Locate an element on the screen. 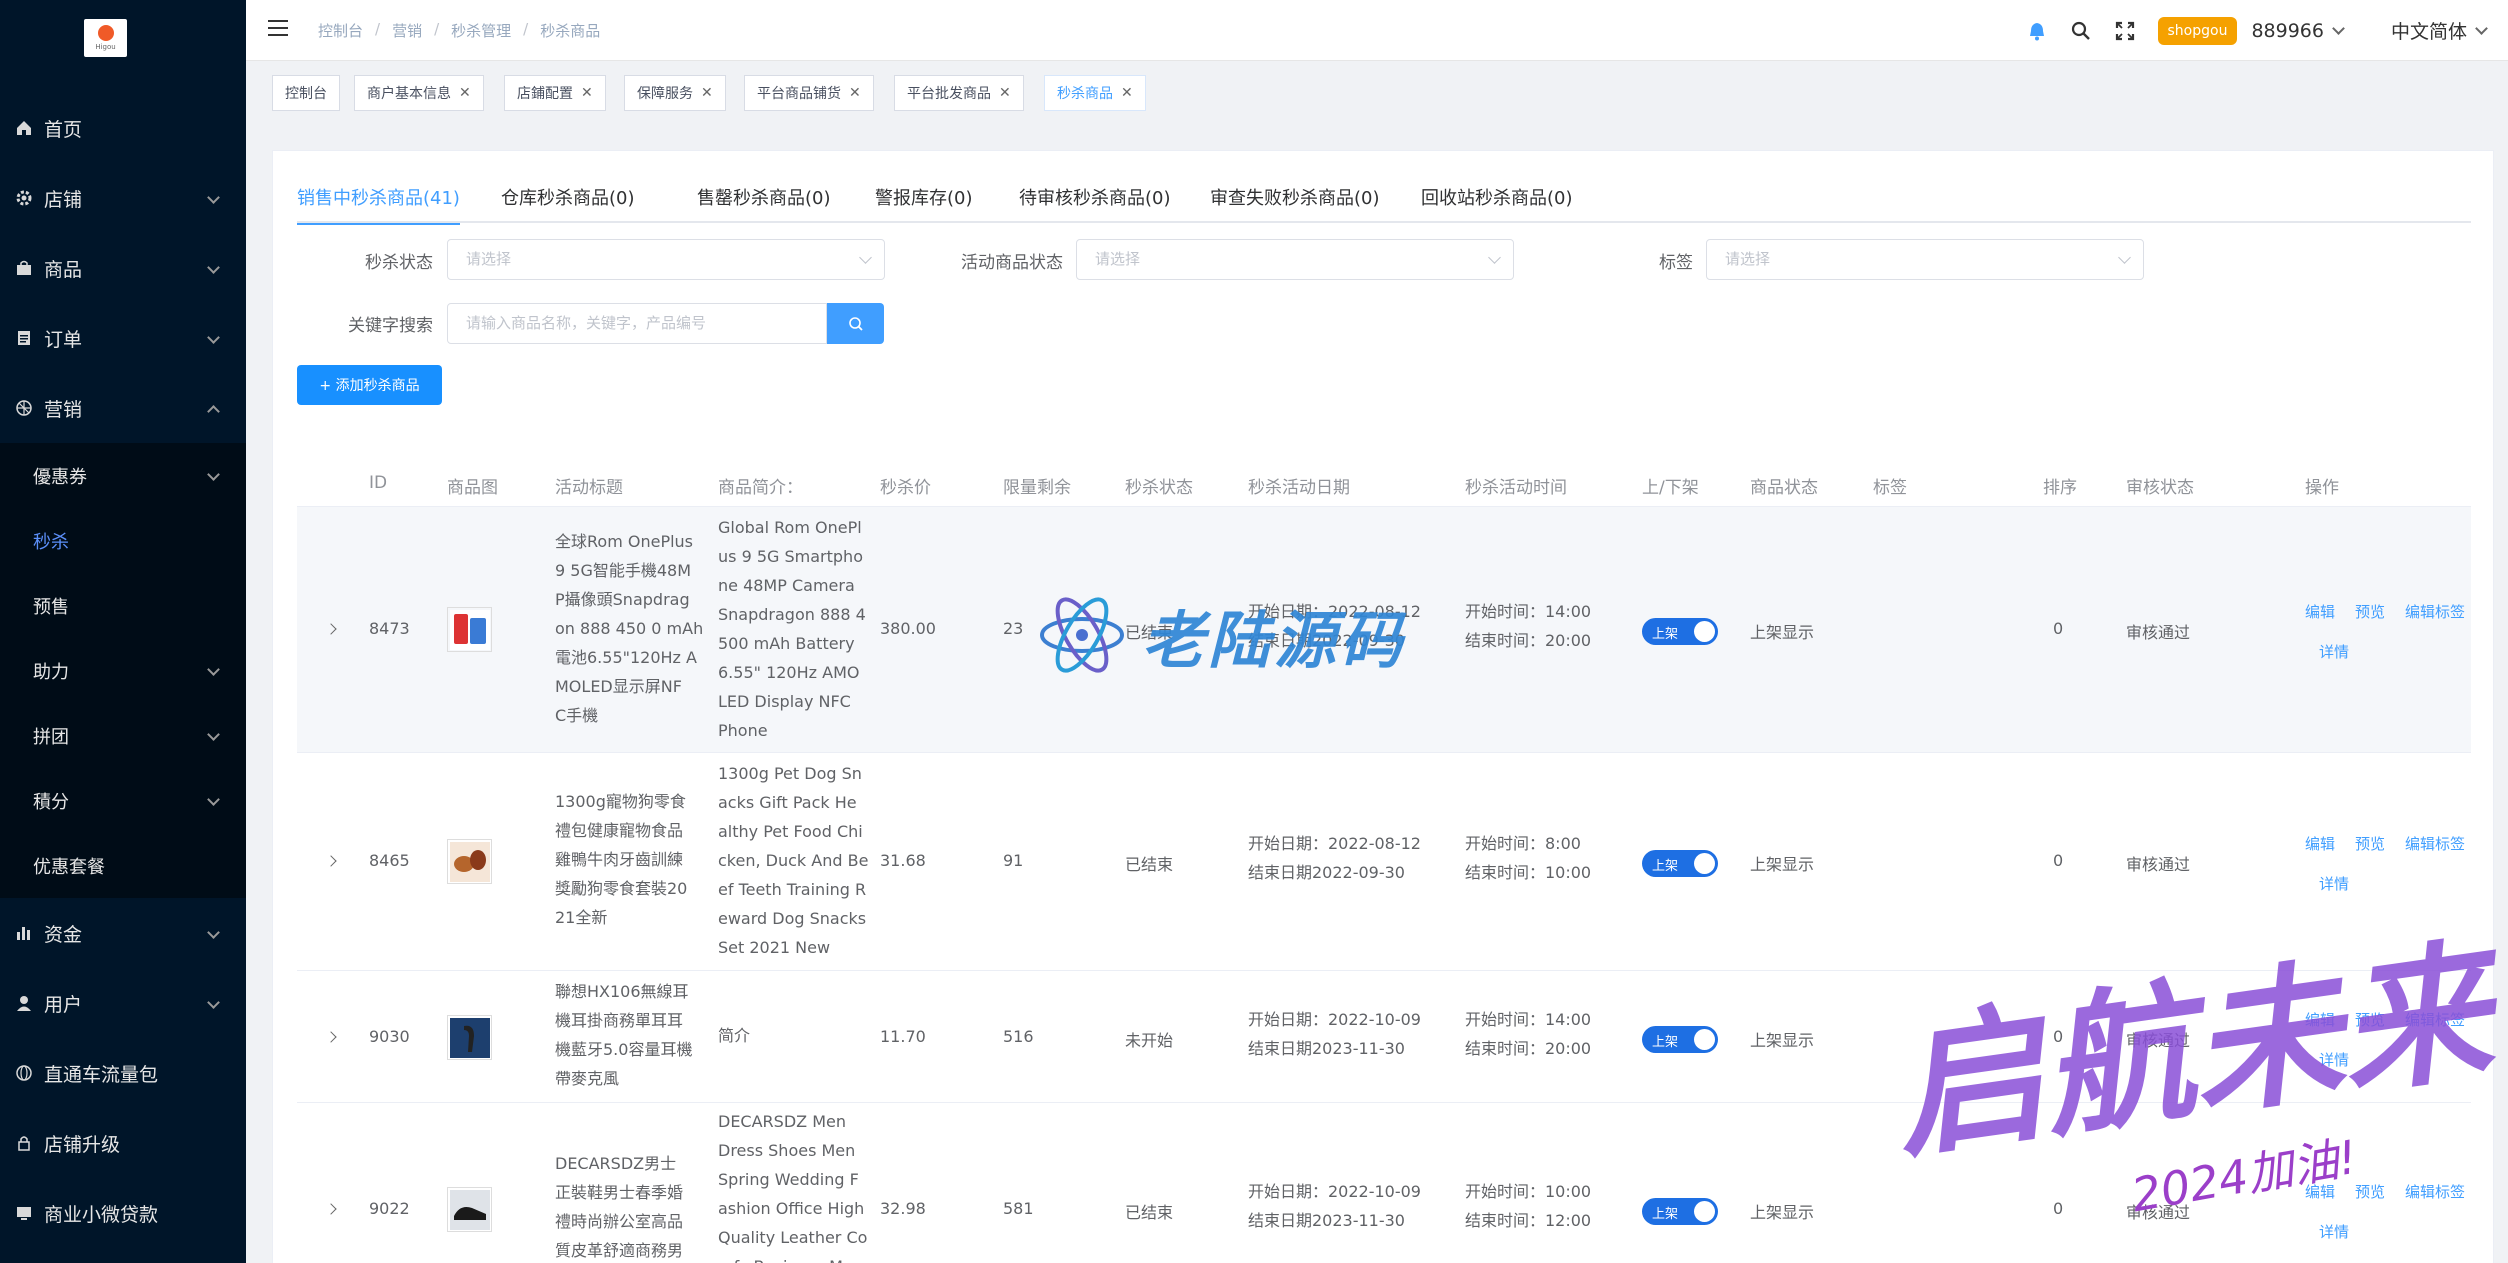  sidebar-item-loan: 商业小微贷款 is located at coordinates (123, 1213).